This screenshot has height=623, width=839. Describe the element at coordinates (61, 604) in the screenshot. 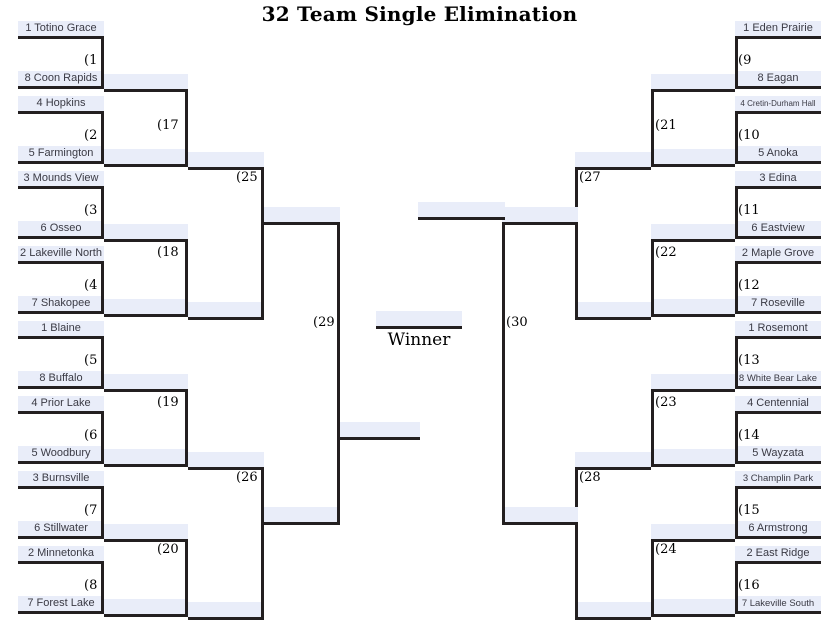

I see `team-slot: 7 Forest Lake` at that location.